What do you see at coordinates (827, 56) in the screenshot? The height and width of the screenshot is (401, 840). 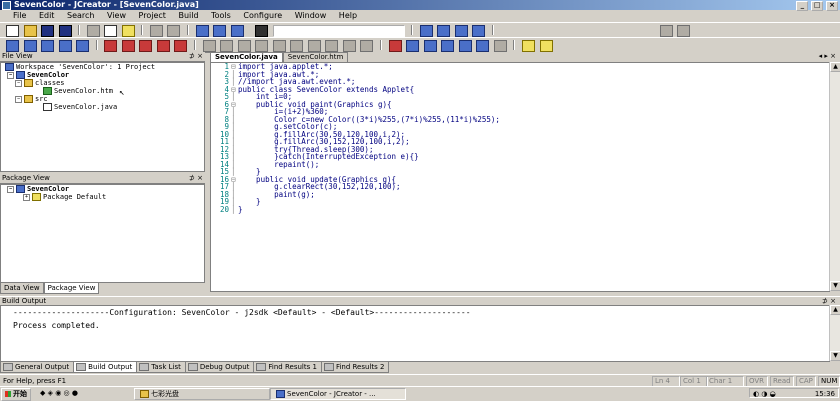 I see `editor-nav-icons: ◂ ▸ ×` at bounding box center [827, 56].